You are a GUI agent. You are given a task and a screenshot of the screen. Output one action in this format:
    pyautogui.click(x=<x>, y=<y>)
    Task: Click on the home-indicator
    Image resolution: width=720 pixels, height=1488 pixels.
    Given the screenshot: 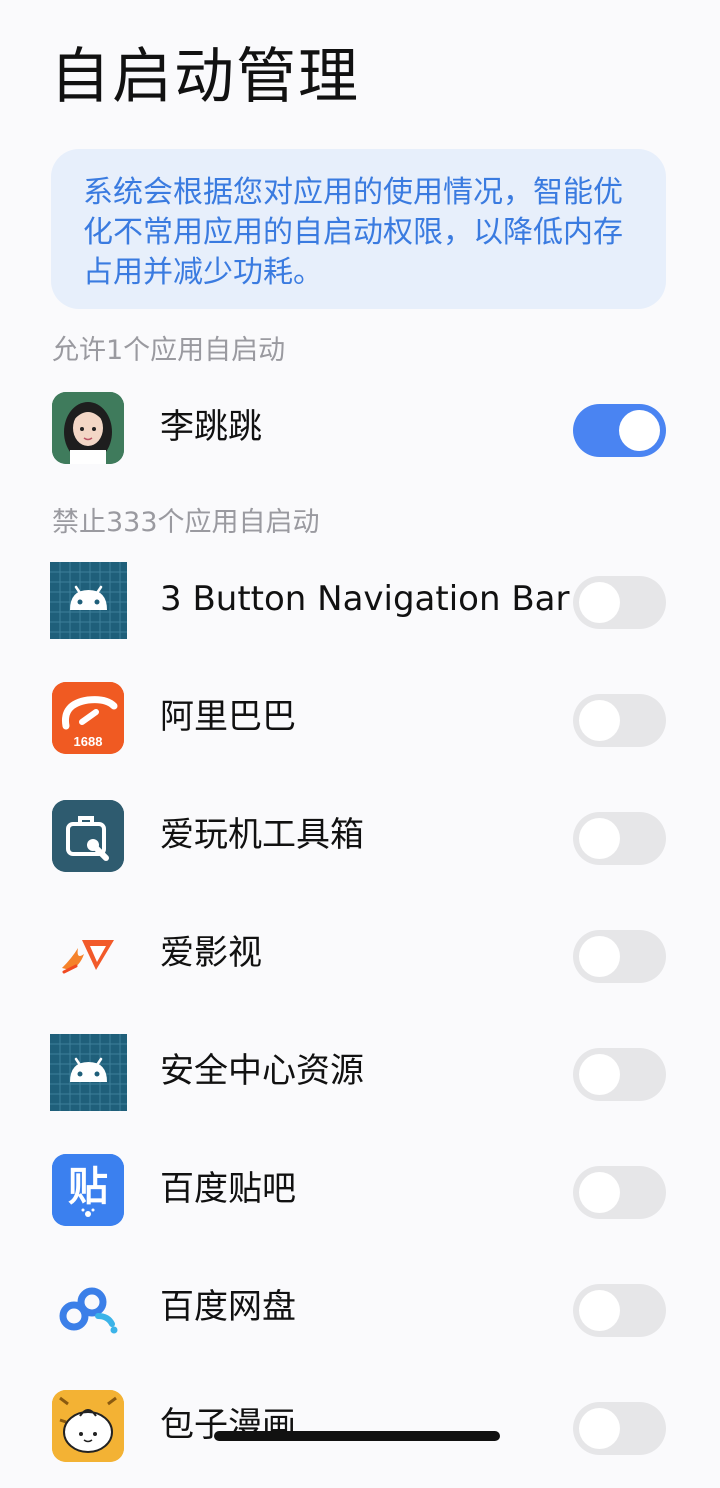 What is the action you would take?
    pyautogui.click(x=357, y=1436)
    